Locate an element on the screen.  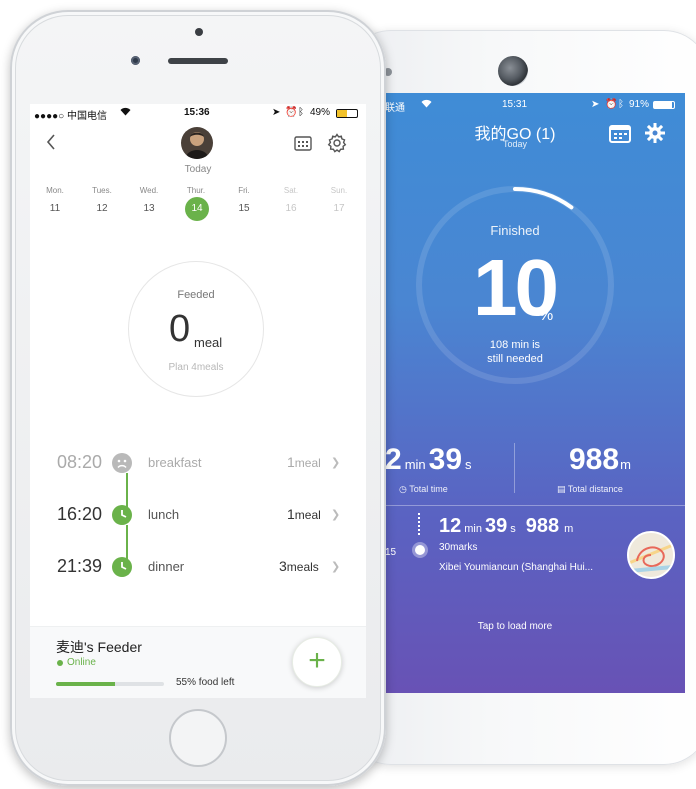
total-distance-unit: m is located at coordinates (625, 464).